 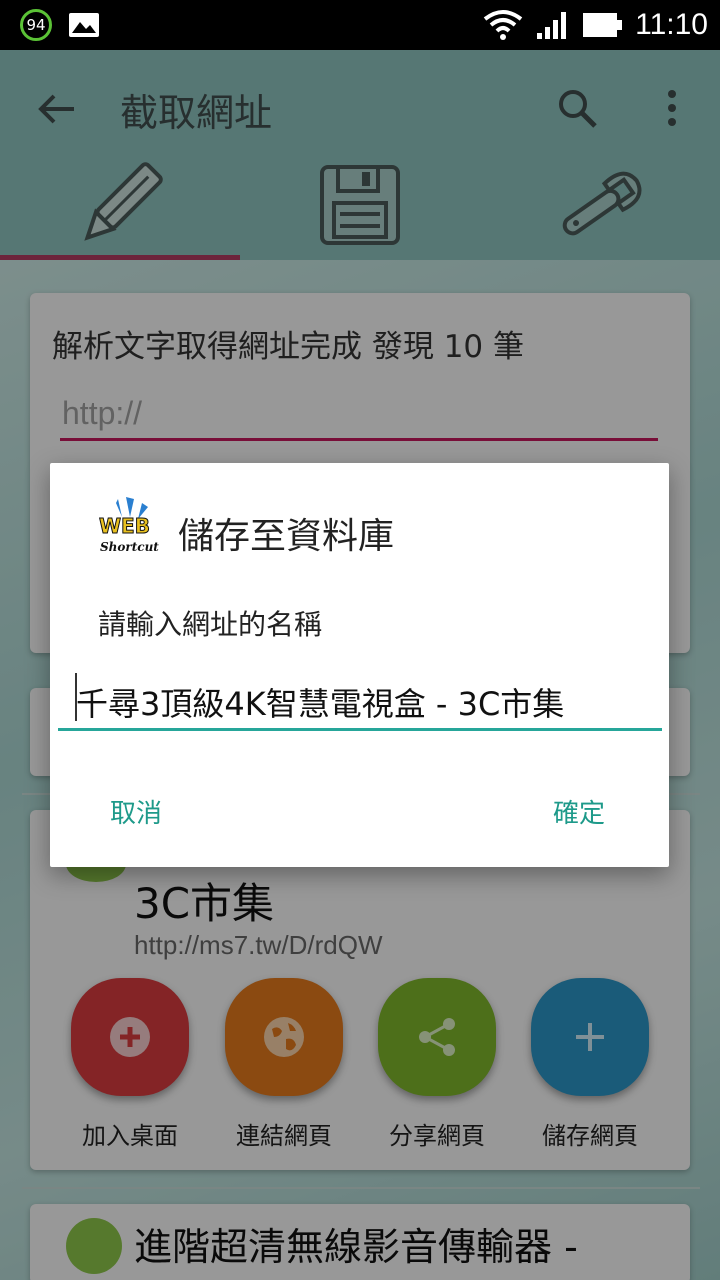 What do you see at coordinates (136, 811) in the screenshot?
I see `cancel-button: 取消` at bounding box center [136, 811].